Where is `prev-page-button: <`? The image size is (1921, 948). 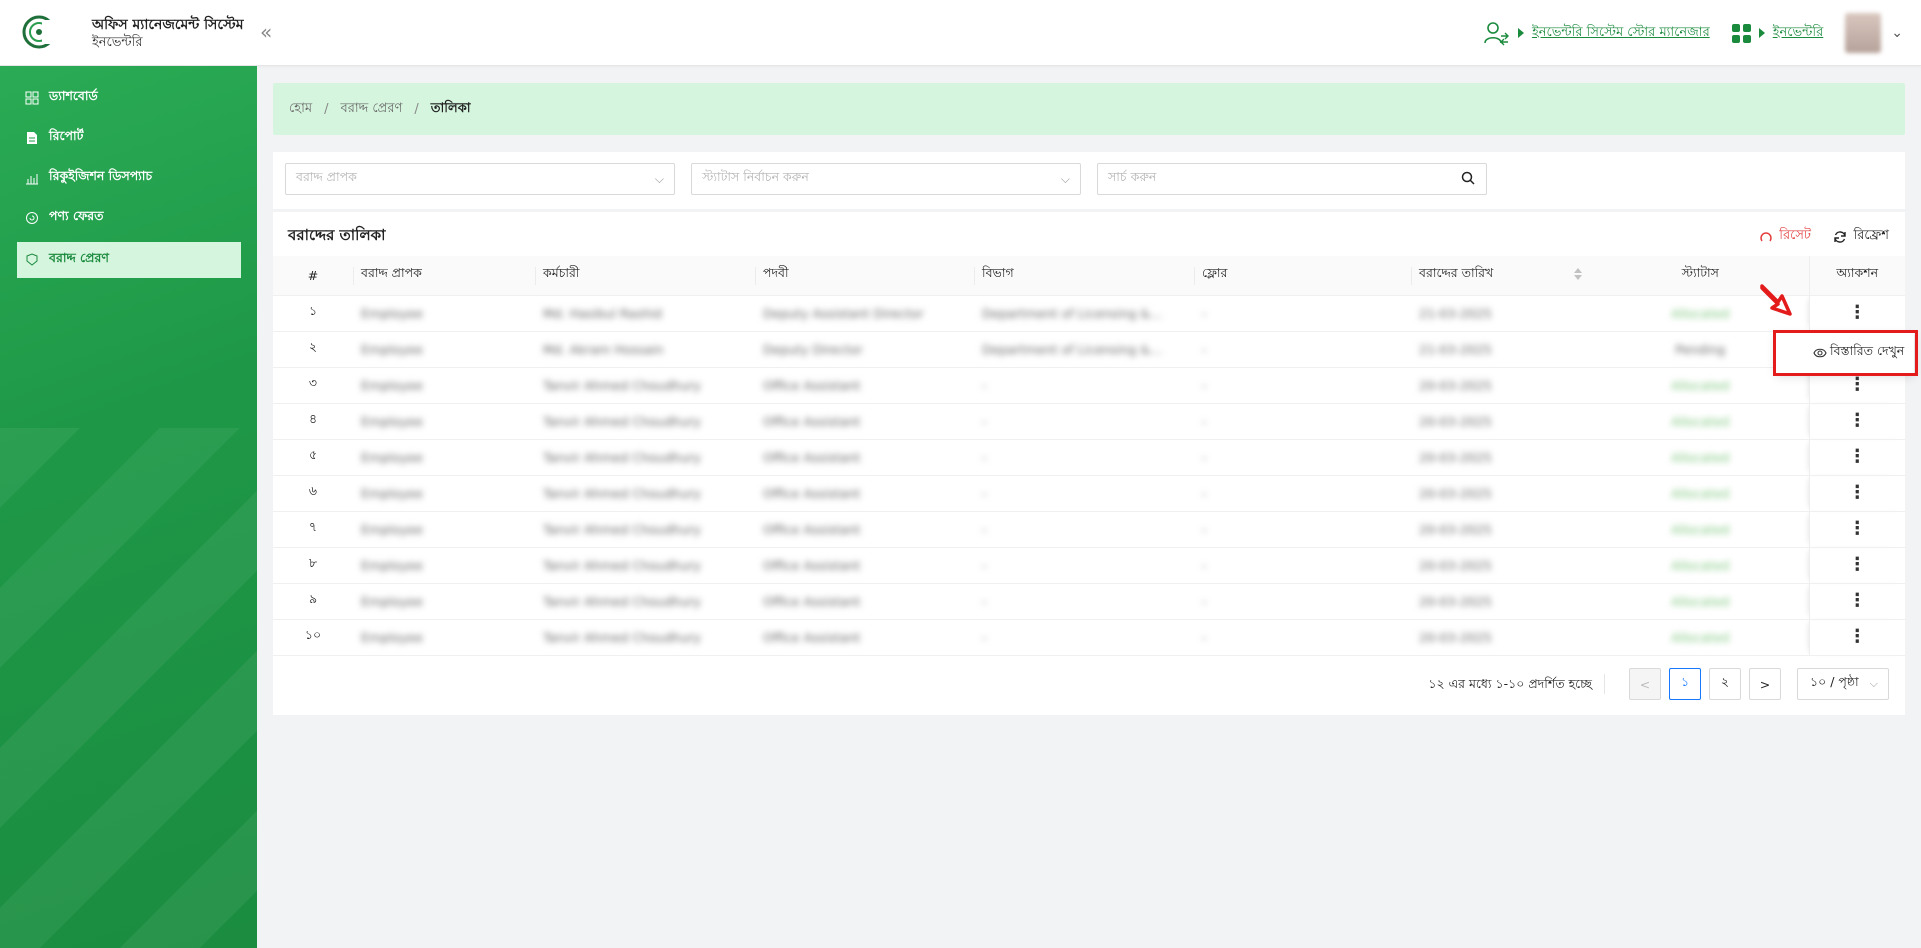 prev-page-button: < is located at coordinates (1645, 684).